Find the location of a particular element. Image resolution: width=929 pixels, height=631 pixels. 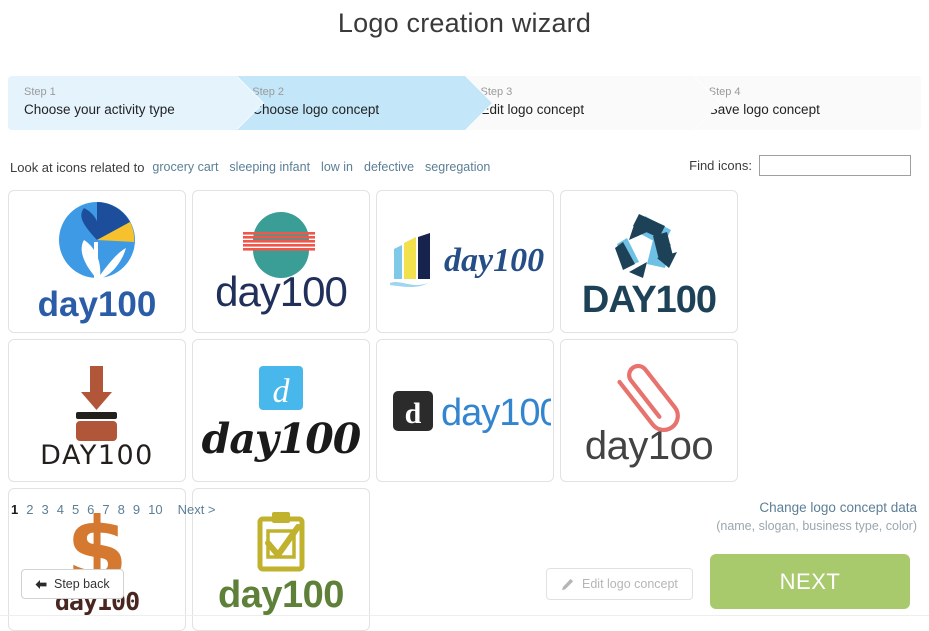

step-1-label: Choose your activity type is located at coordinates (99, 109).